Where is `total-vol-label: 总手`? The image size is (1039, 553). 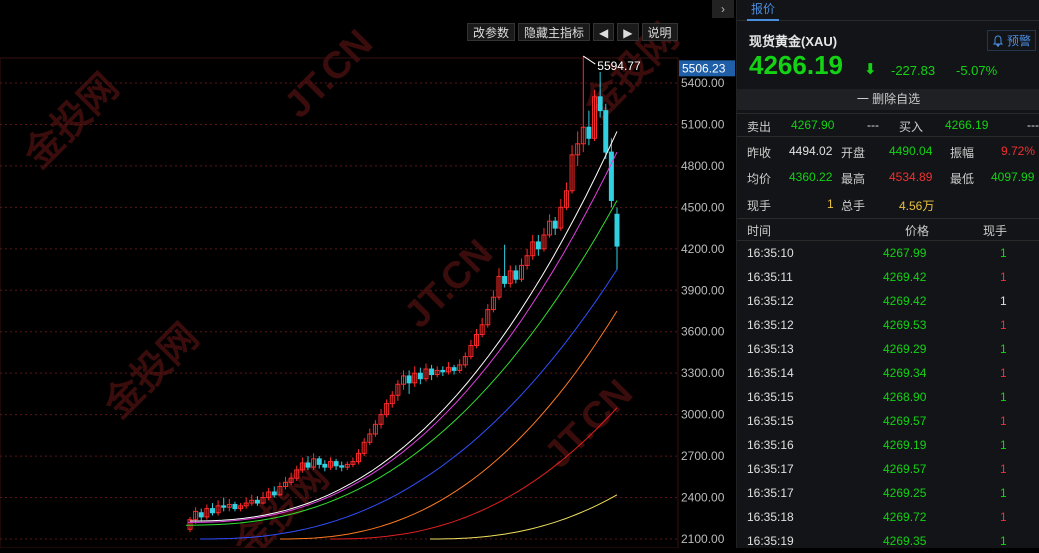
total-vol-label: 总手 is located at coordinates (853, 206).